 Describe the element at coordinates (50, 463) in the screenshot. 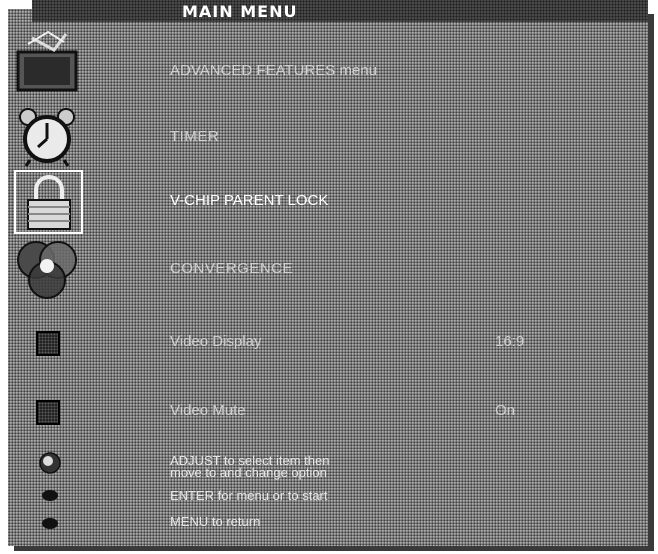

I see `joystick-icon` at that location.